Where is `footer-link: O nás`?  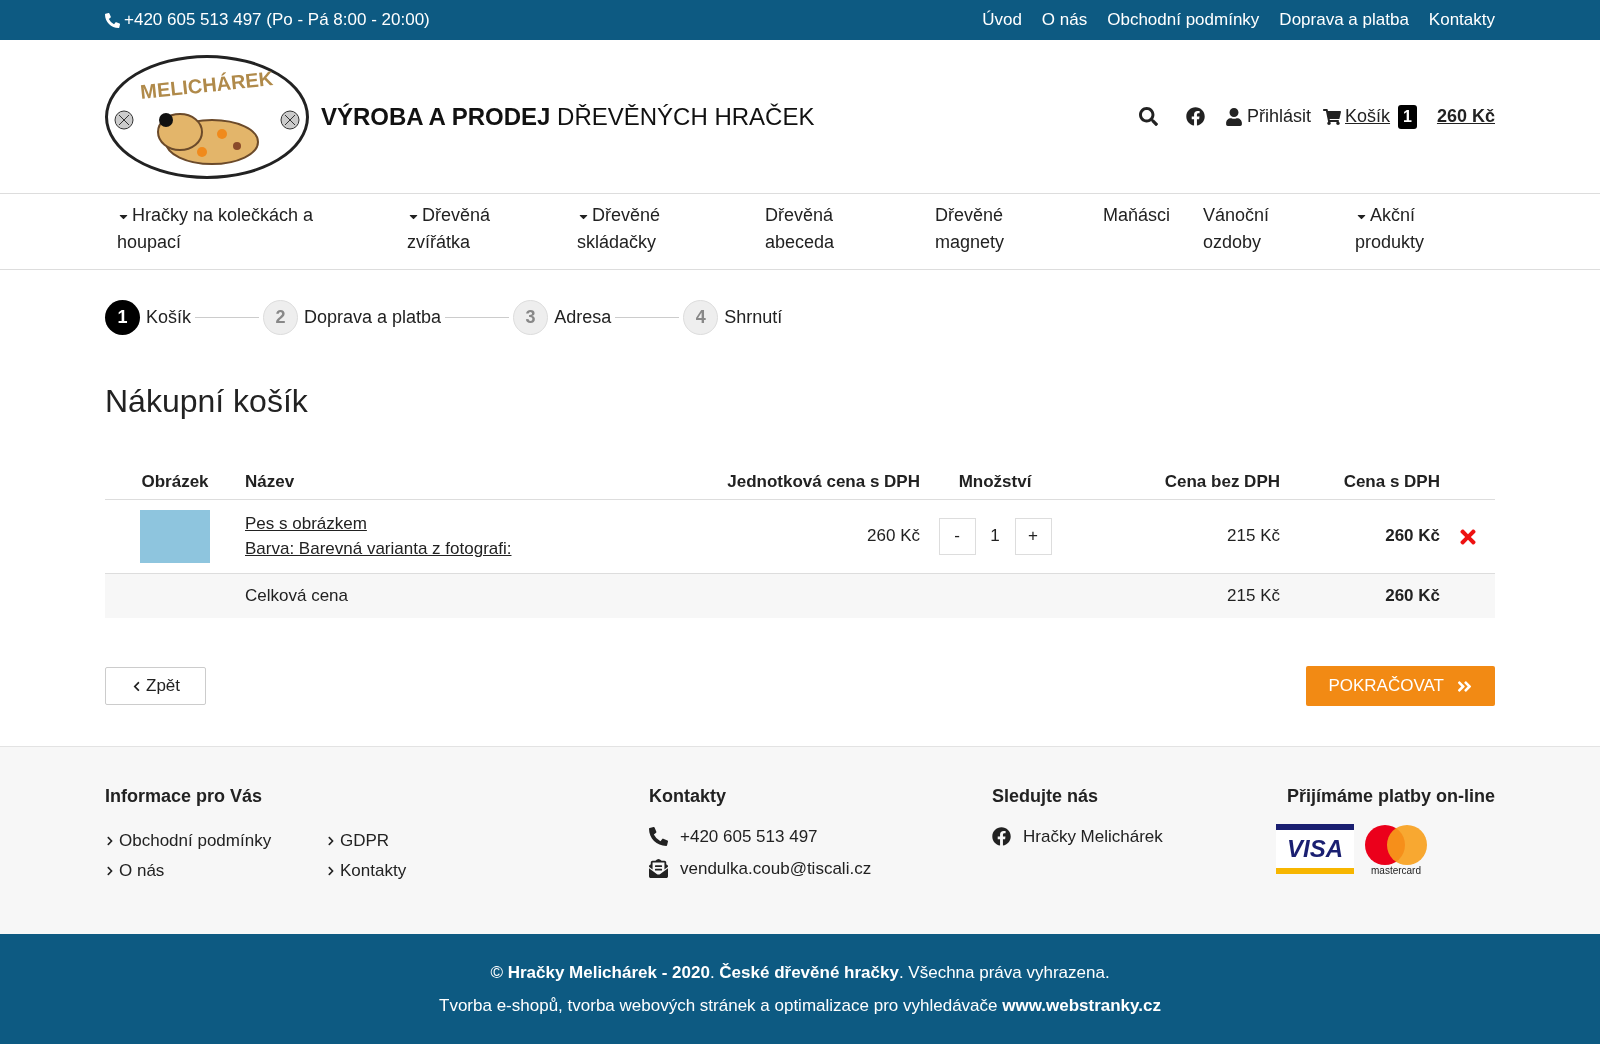 footer-link: O nás is located at coordinates (135, 871).